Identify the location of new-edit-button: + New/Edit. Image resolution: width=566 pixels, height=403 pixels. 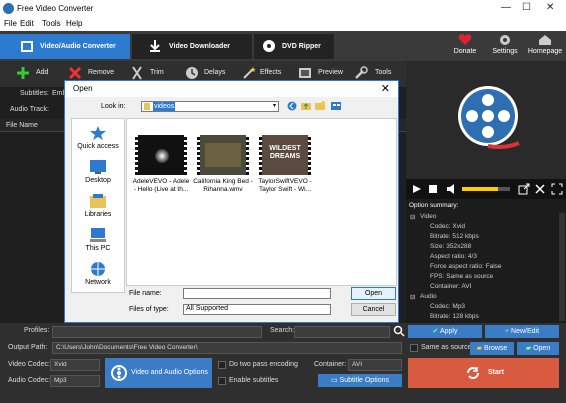
(522, 331).